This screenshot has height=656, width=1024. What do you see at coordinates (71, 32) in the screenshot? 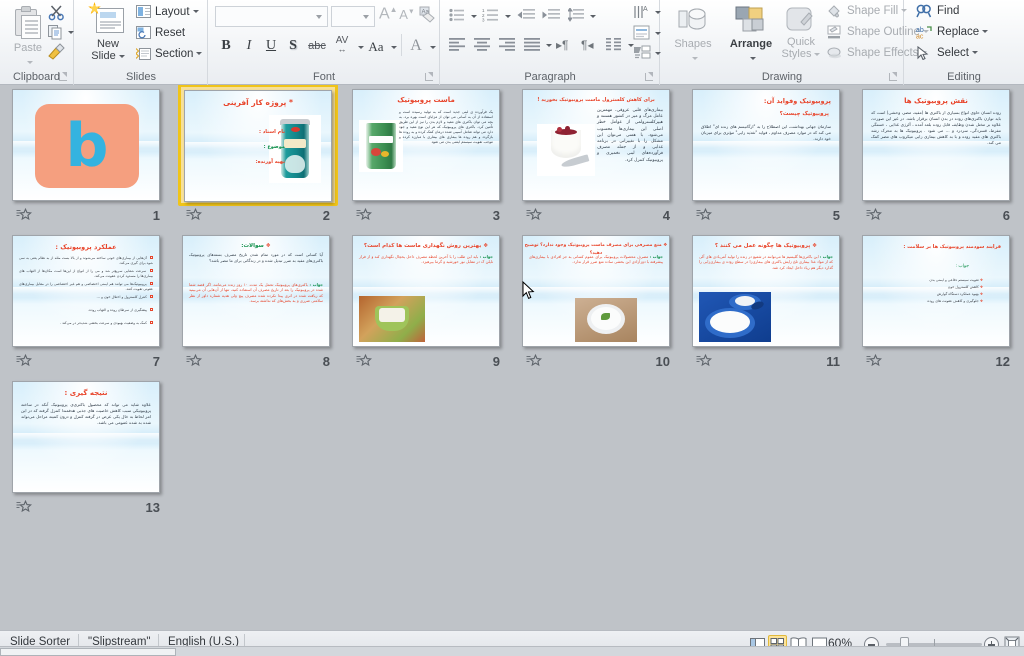
I see `copy-dropdown-caret` at bounding box center [71, 32].